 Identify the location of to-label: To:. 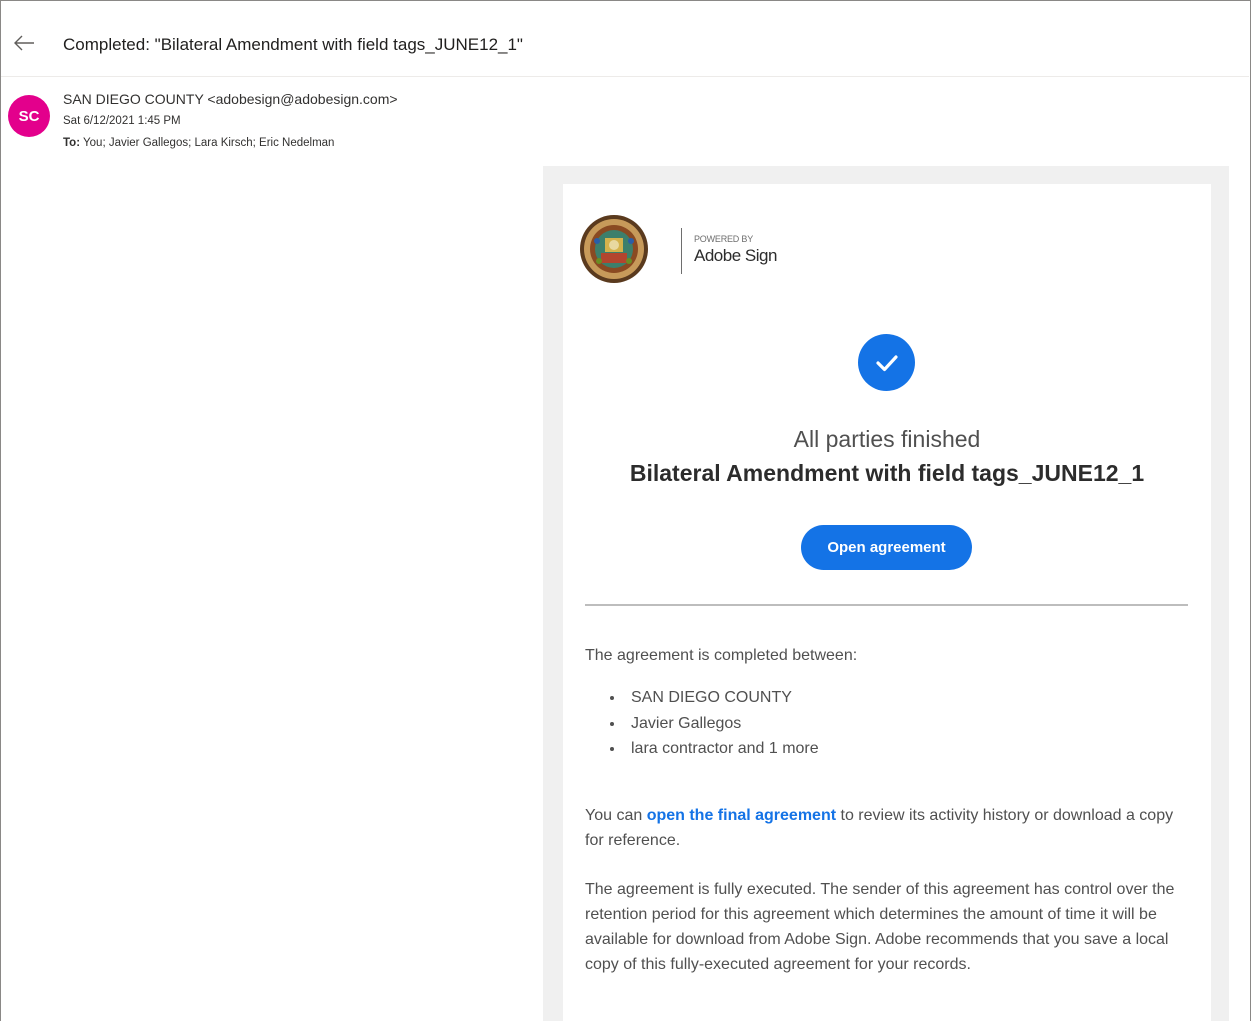
(72, 143).